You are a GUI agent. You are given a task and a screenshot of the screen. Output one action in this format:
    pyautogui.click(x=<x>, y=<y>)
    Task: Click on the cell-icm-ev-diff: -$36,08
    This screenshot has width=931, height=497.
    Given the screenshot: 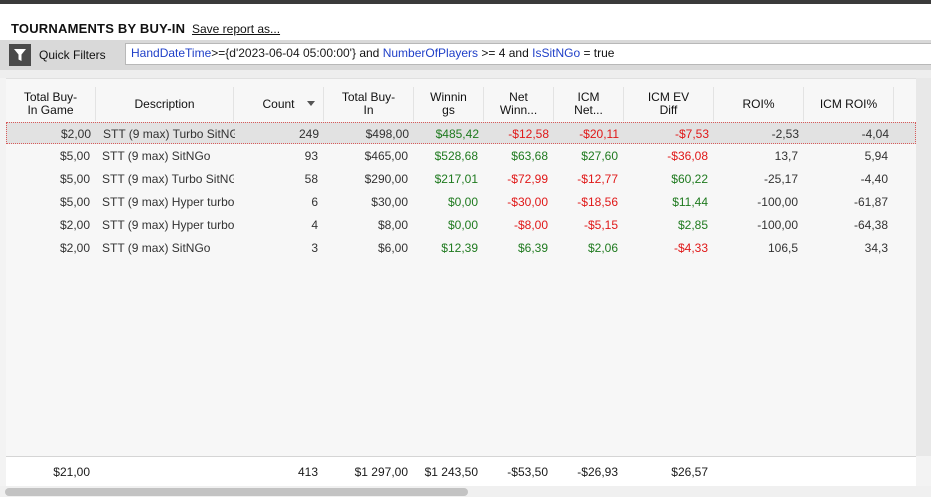 What is the action you would take?
    pyautogui.click(x=687, y=156)
    